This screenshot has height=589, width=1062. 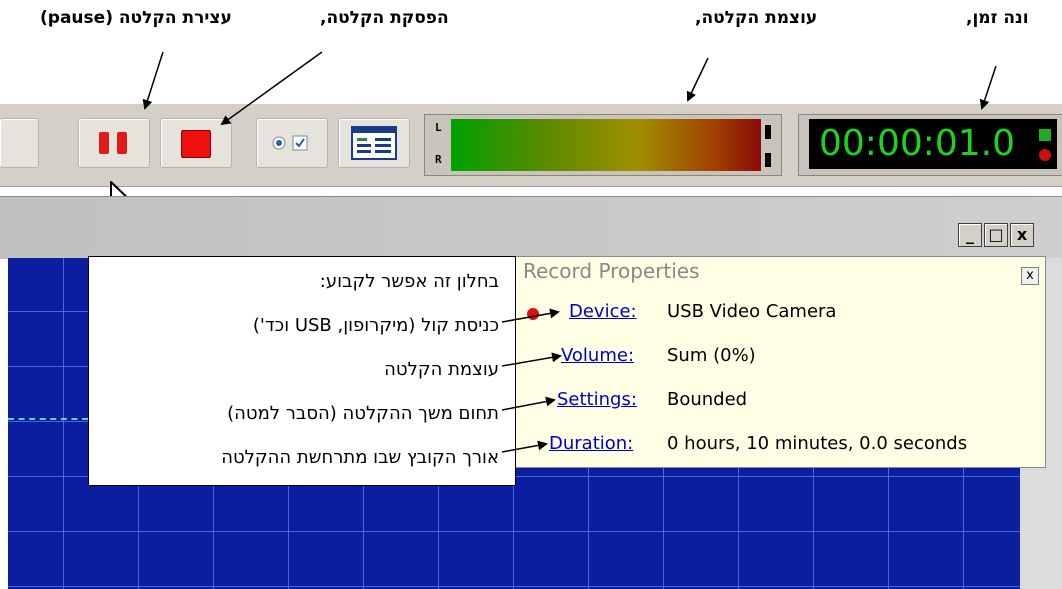 I want to click on arrow-pause, so click(x=153, y=80).